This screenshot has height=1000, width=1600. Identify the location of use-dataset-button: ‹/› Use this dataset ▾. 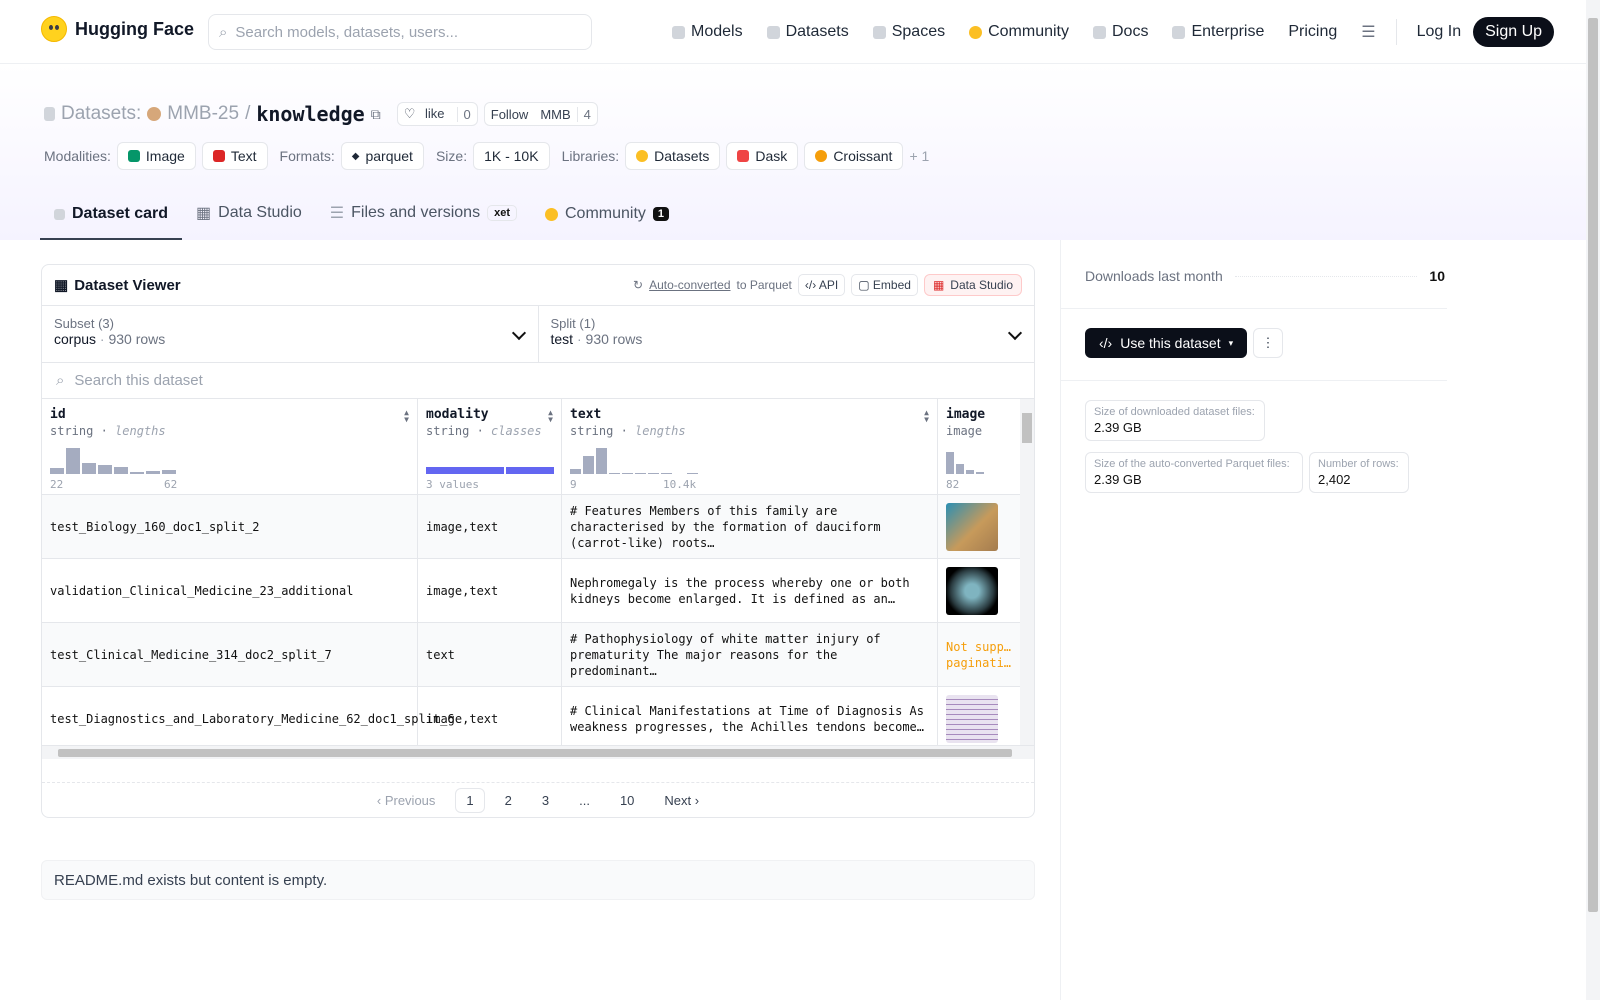
(1166, 343).